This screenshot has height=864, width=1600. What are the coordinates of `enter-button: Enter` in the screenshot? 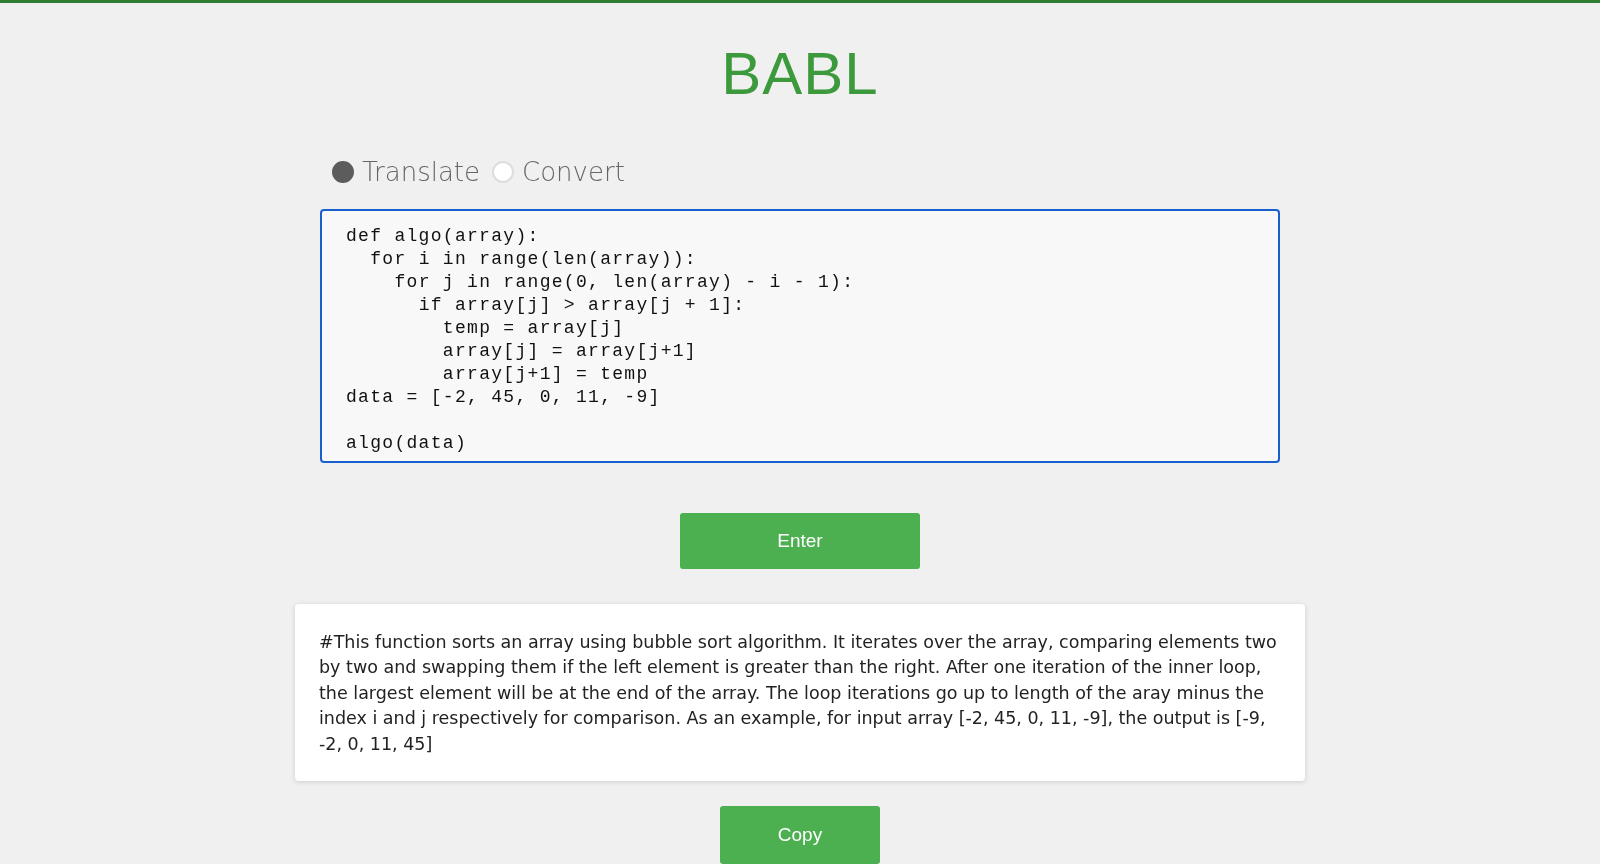 It's located at (800, 540).